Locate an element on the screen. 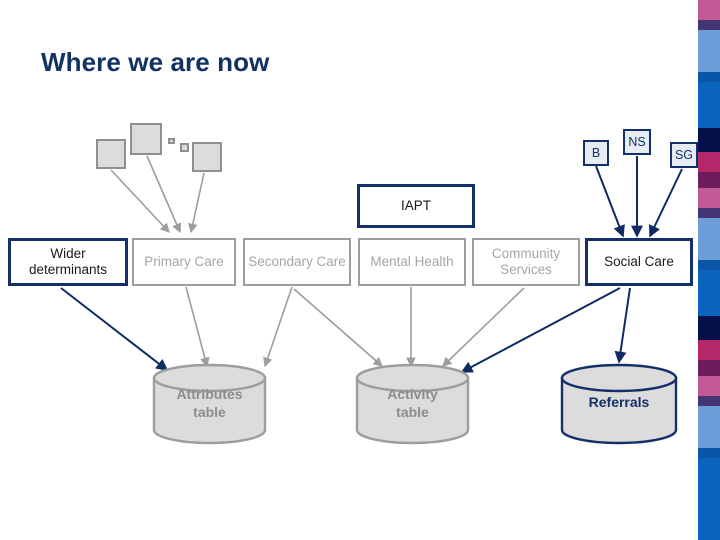 The width and height of the screenshot is (720, 540). node-box-social-care: Social Care is located at coordinates (639, 262).